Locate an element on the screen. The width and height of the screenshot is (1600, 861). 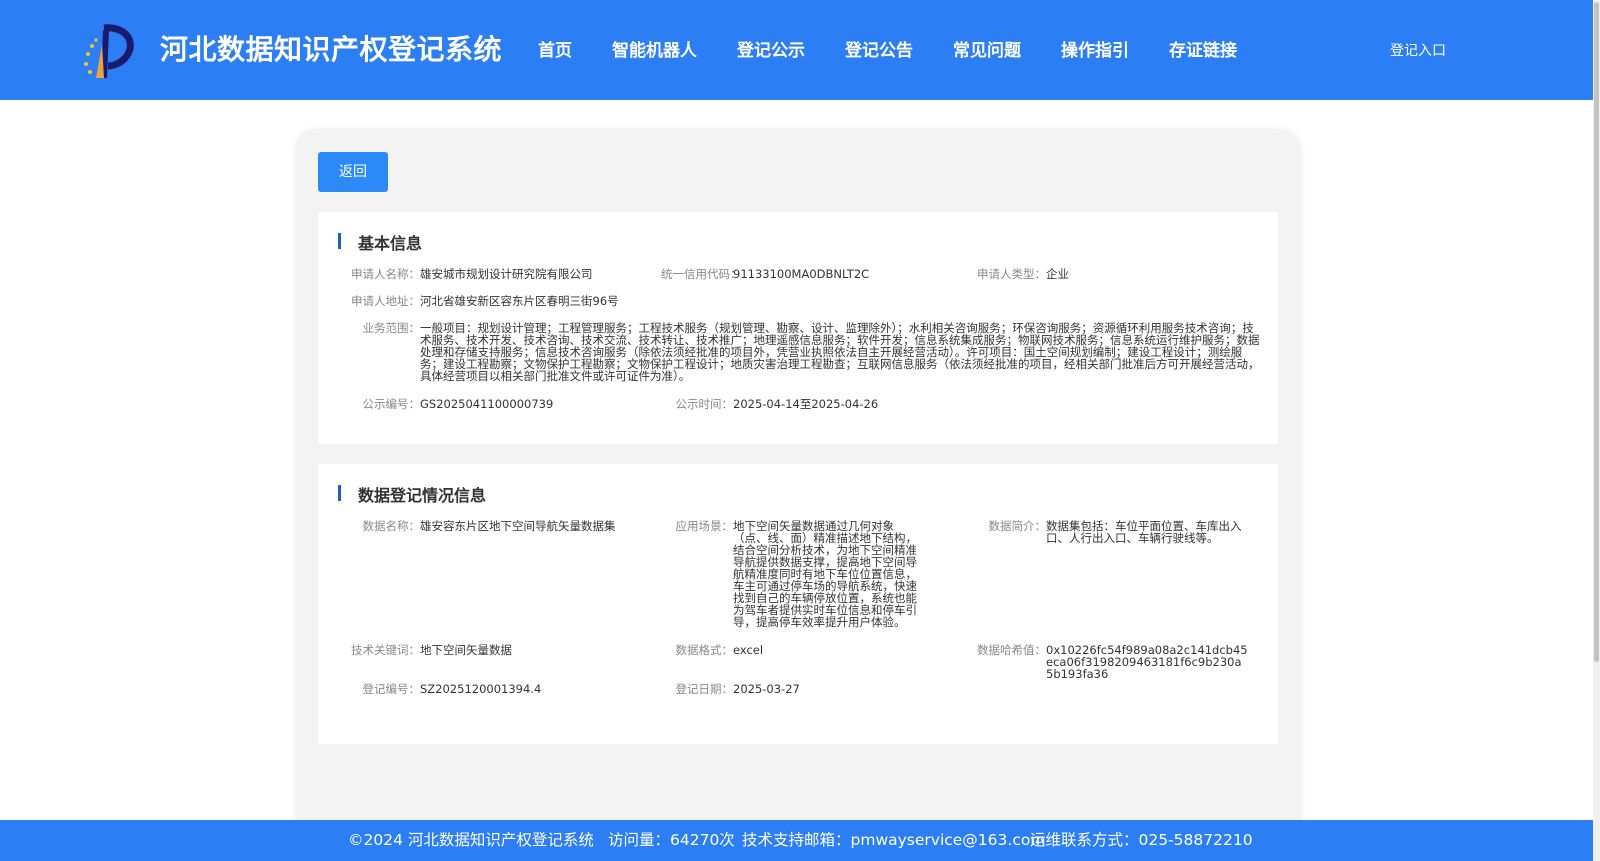
field-label: 申请人名称： is located at coordinates (385, 274).